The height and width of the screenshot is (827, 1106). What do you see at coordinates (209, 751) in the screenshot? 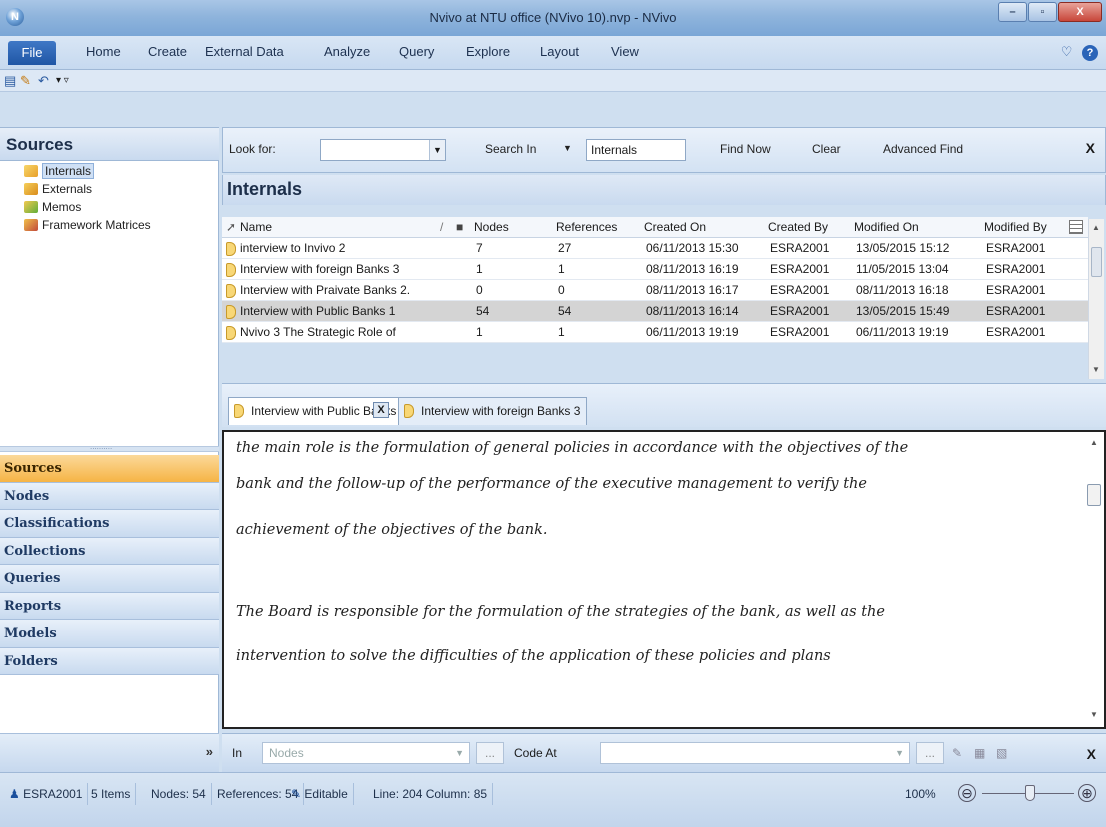
I see `expand-navigation-icon: »` at bounding box center [209, 751].